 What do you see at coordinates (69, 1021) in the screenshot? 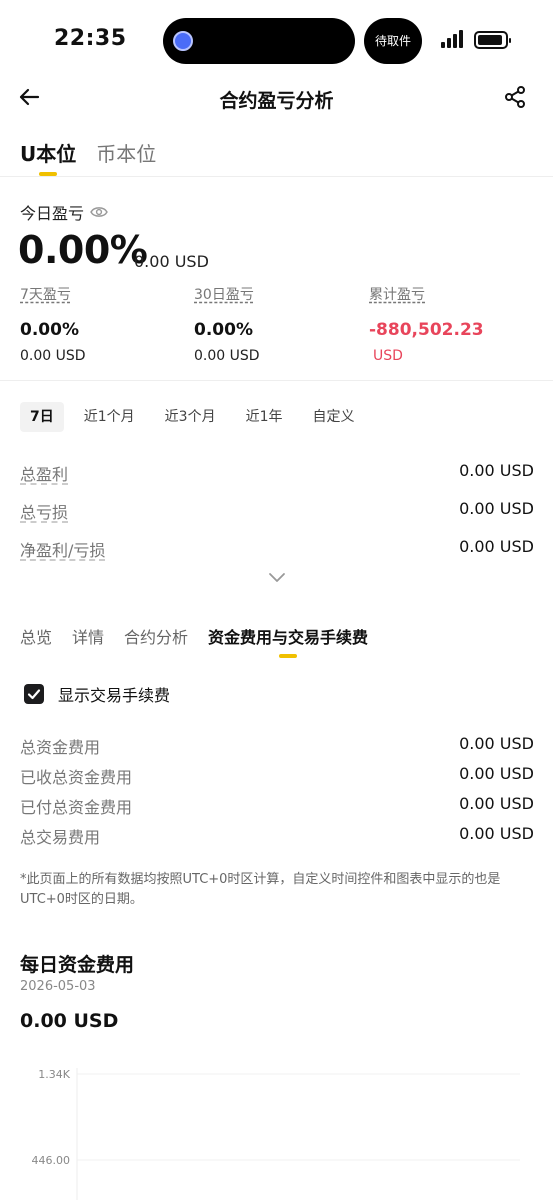
I see `daily-funding-value: 0.00 USD` at bounding box center [69, 1021].